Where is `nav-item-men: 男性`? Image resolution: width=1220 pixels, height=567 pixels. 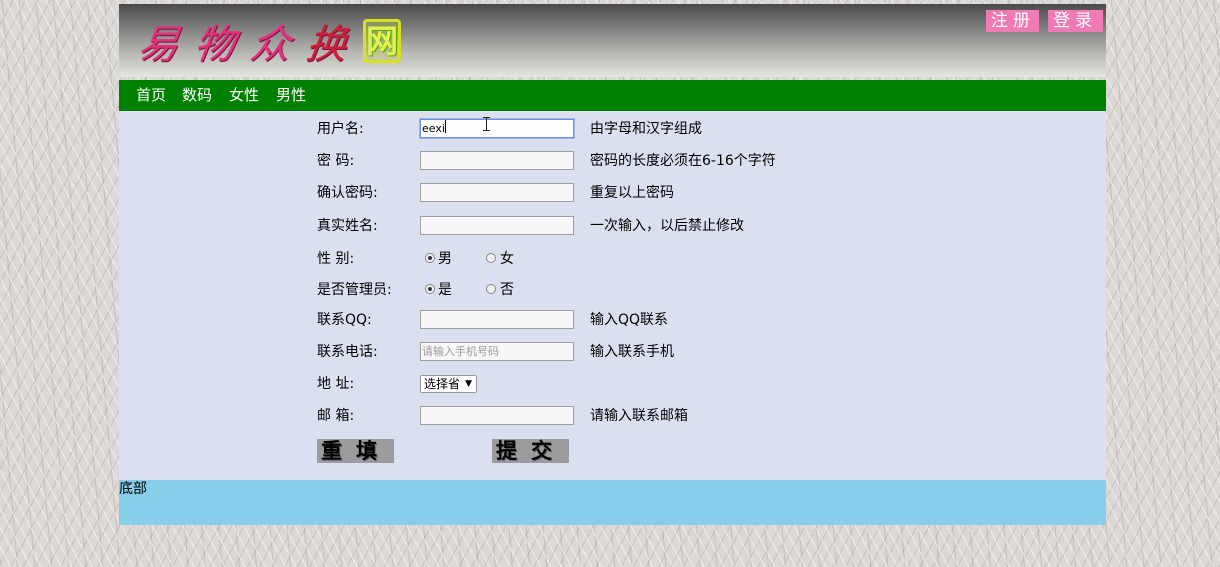 nav-item-men: 男性 is located at coordinates (291, 95).